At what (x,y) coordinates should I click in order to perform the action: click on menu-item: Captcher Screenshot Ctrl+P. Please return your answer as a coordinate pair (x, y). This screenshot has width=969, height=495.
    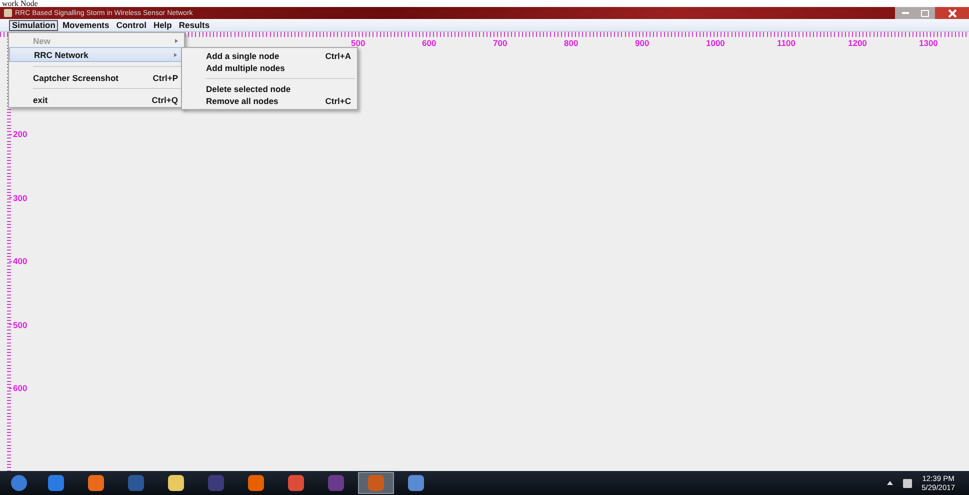
    Looking at the image, I should click on (96, 77).